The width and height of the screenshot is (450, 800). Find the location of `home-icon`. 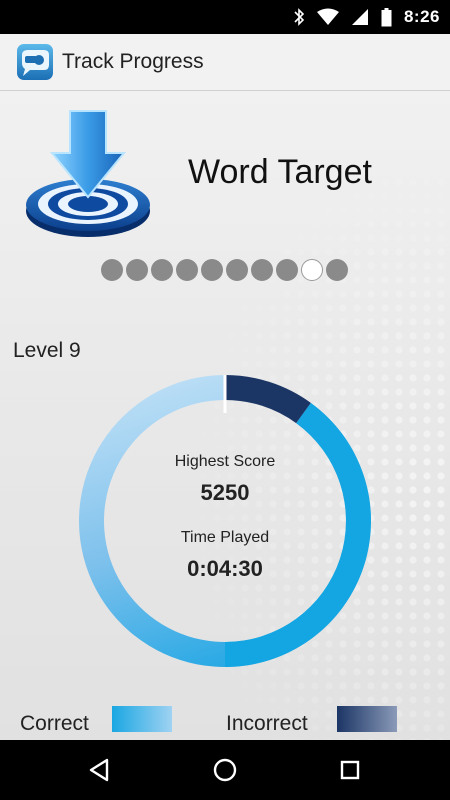

home-icon is located at coordinates (225, 770).